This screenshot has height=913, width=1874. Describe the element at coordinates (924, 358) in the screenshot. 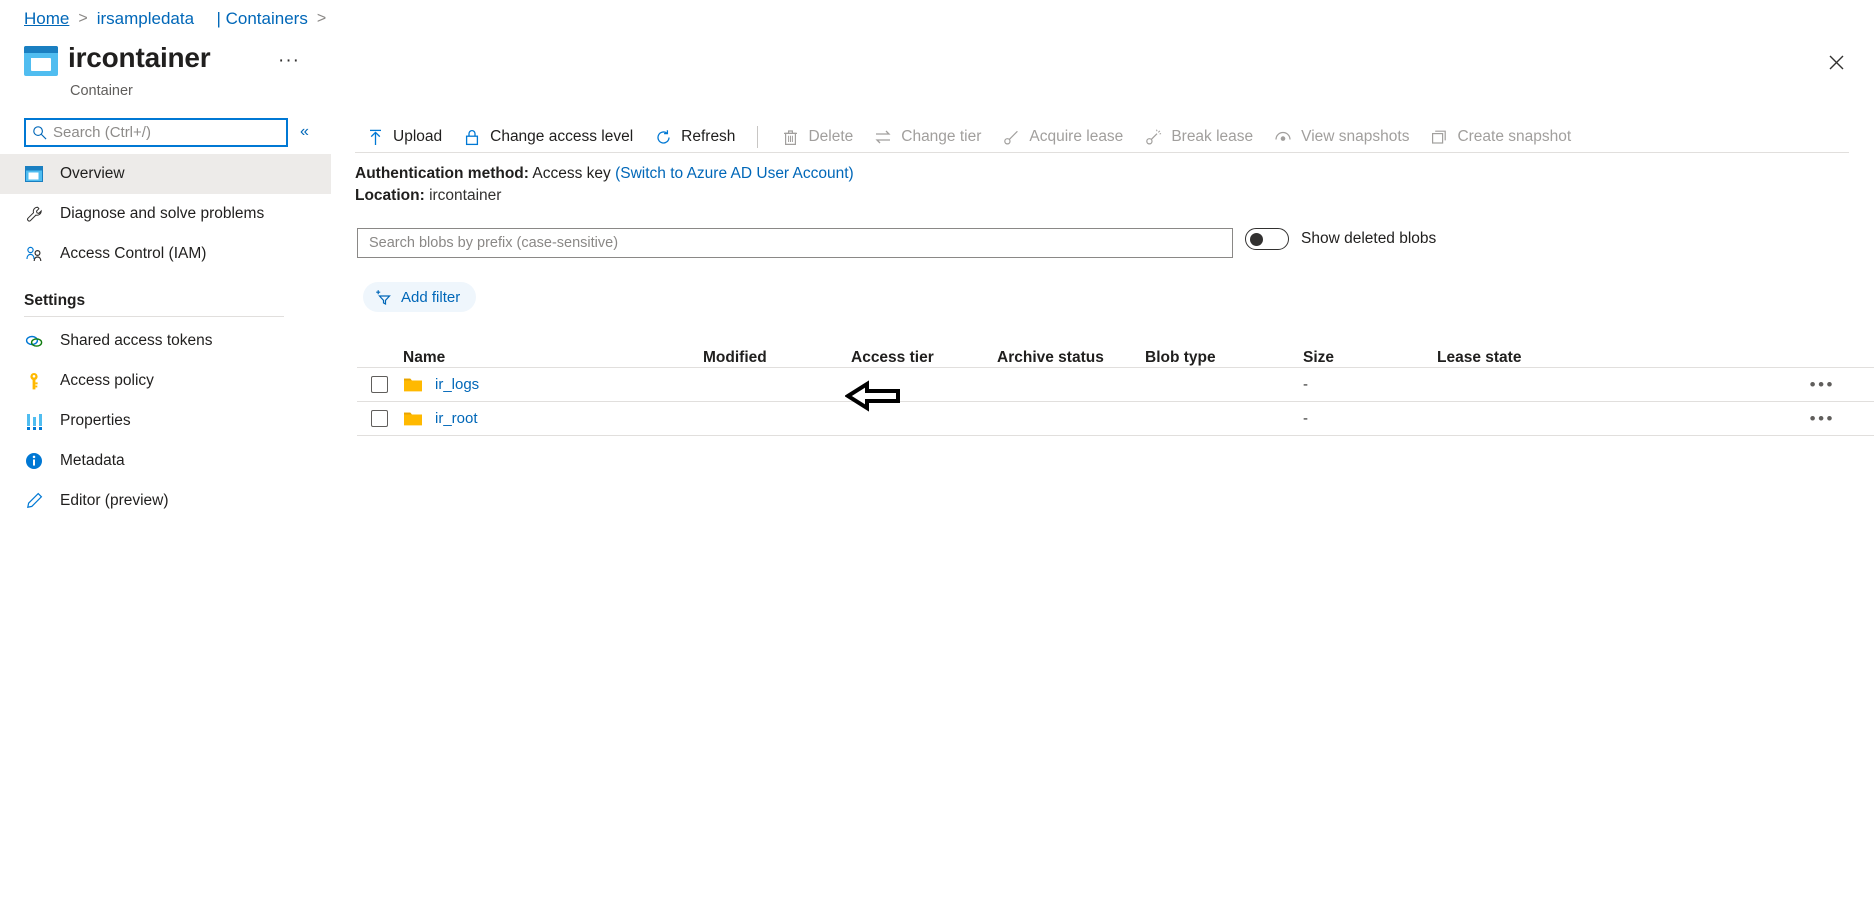

I see `column-header-access-tier: Access tier` at that location.